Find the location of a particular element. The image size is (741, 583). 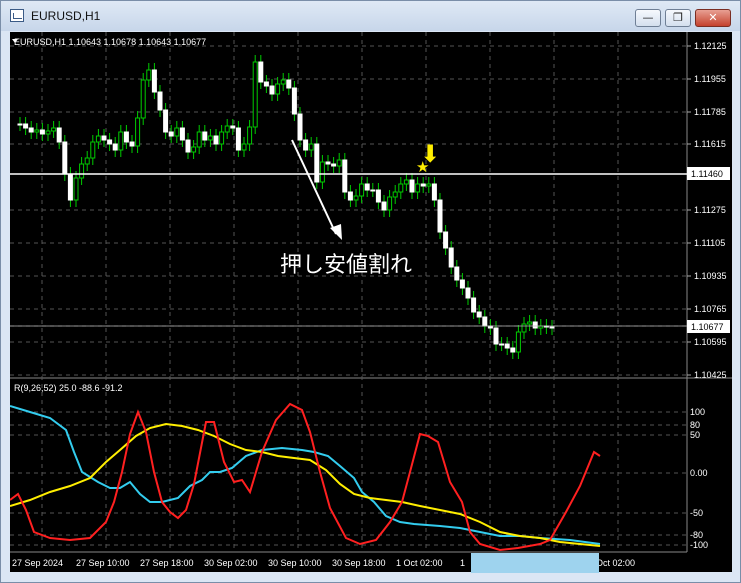

price-tick-label: 1.10765 is located at coordinates (710, 309).